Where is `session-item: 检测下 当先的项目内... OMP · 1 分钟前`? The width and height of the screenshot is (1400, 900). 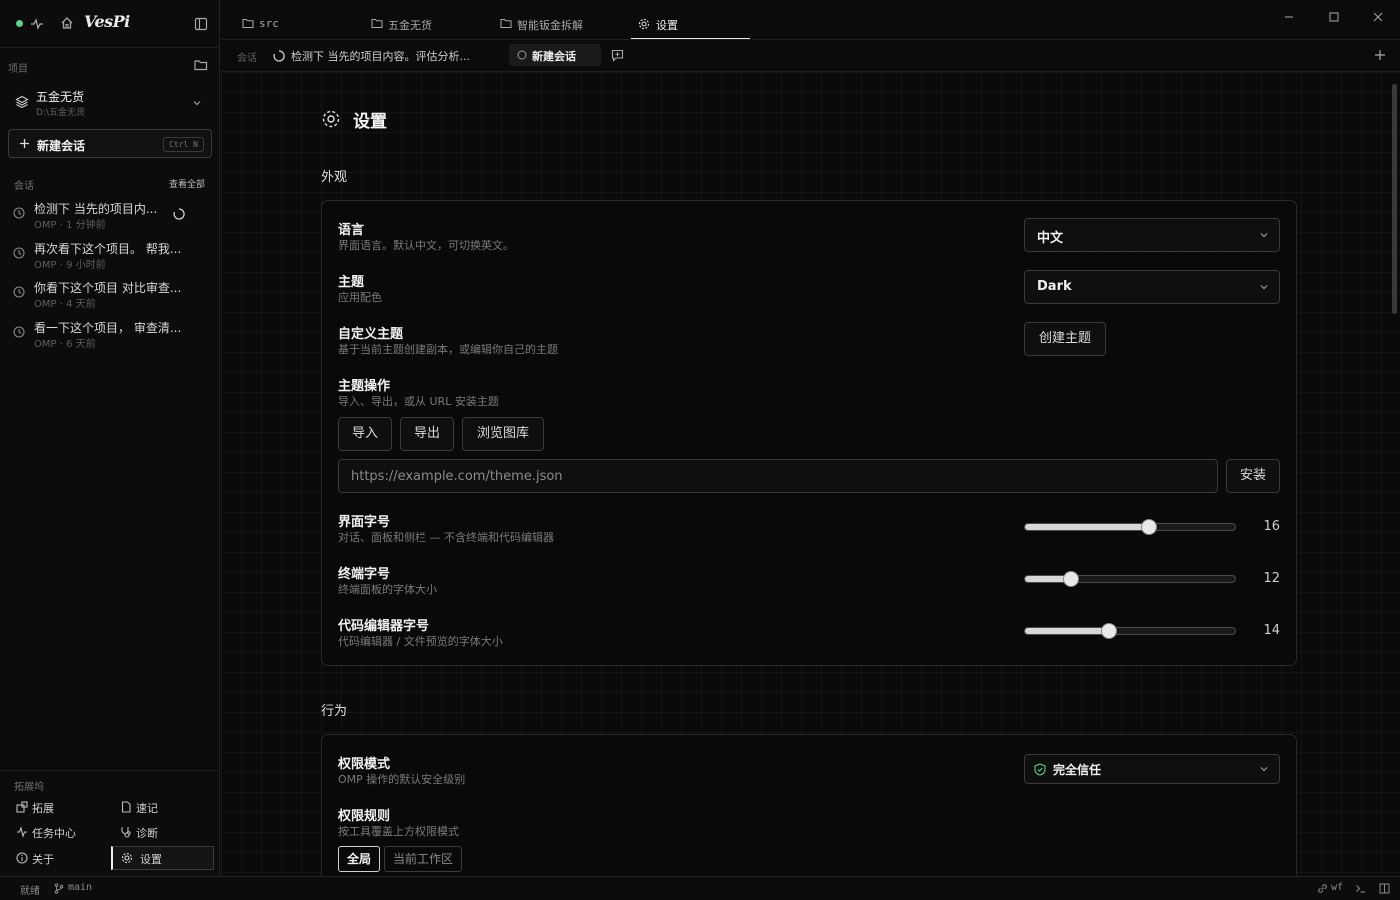
session-item: 检测下 当先的项目内... OMP · 1 分钟前 is located at coordinates (110, 218).